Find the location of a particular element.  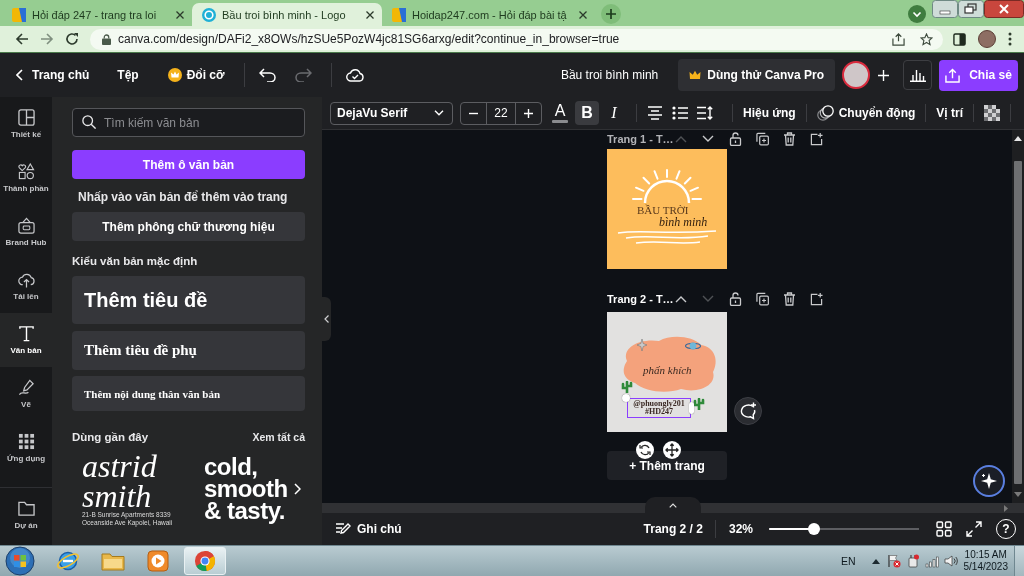

font-size-field: 22 is located at coordinates (501, 113).